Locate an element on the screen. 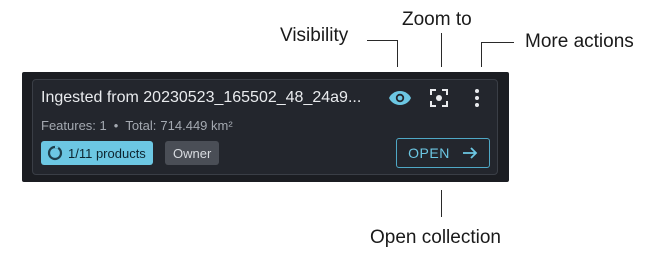 The height and width of the screenshot is (257, 657). features-count: Features: 1 is located at coordinates (74, 125).